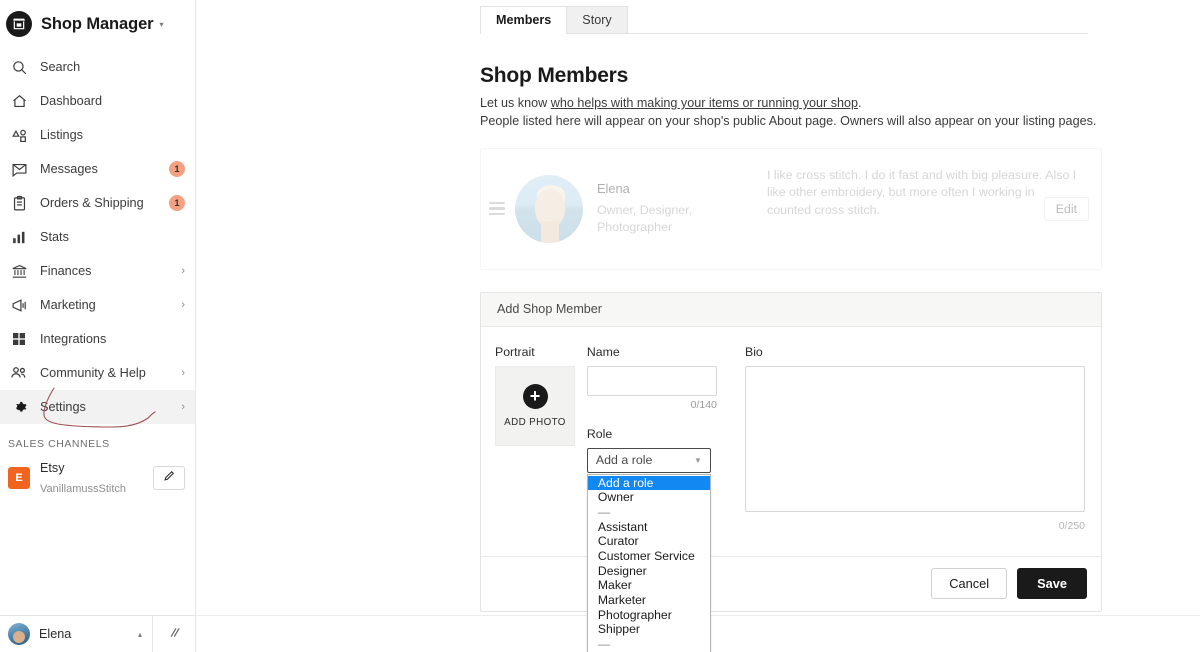  I want to click on member-edit-button: Edit, so click(1066, 208).